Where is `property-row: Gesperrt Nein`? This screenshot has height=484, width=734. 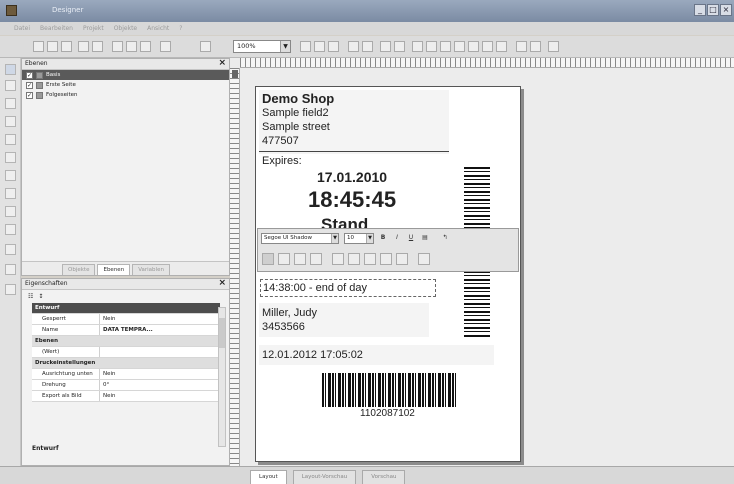 property-row: Gesperrt Nein is located at coordinates (126, 319).